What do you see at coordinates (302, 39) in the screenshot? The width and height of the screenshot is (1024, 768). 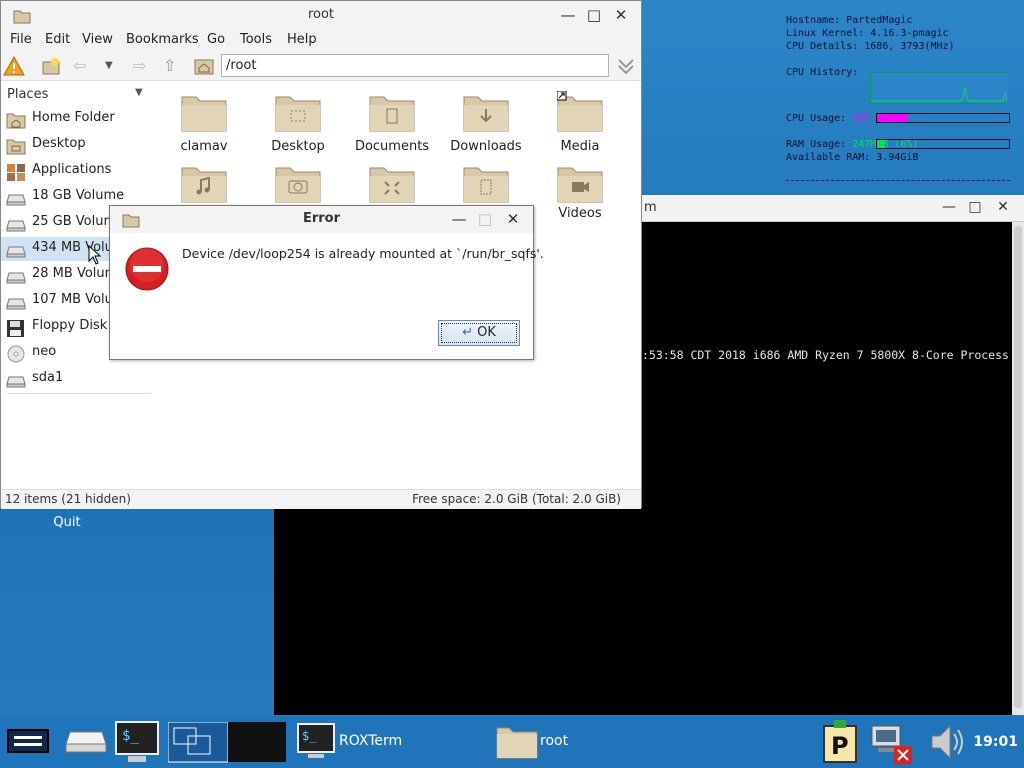 I see `menu-help: Help` at bounding box center [302, 39].